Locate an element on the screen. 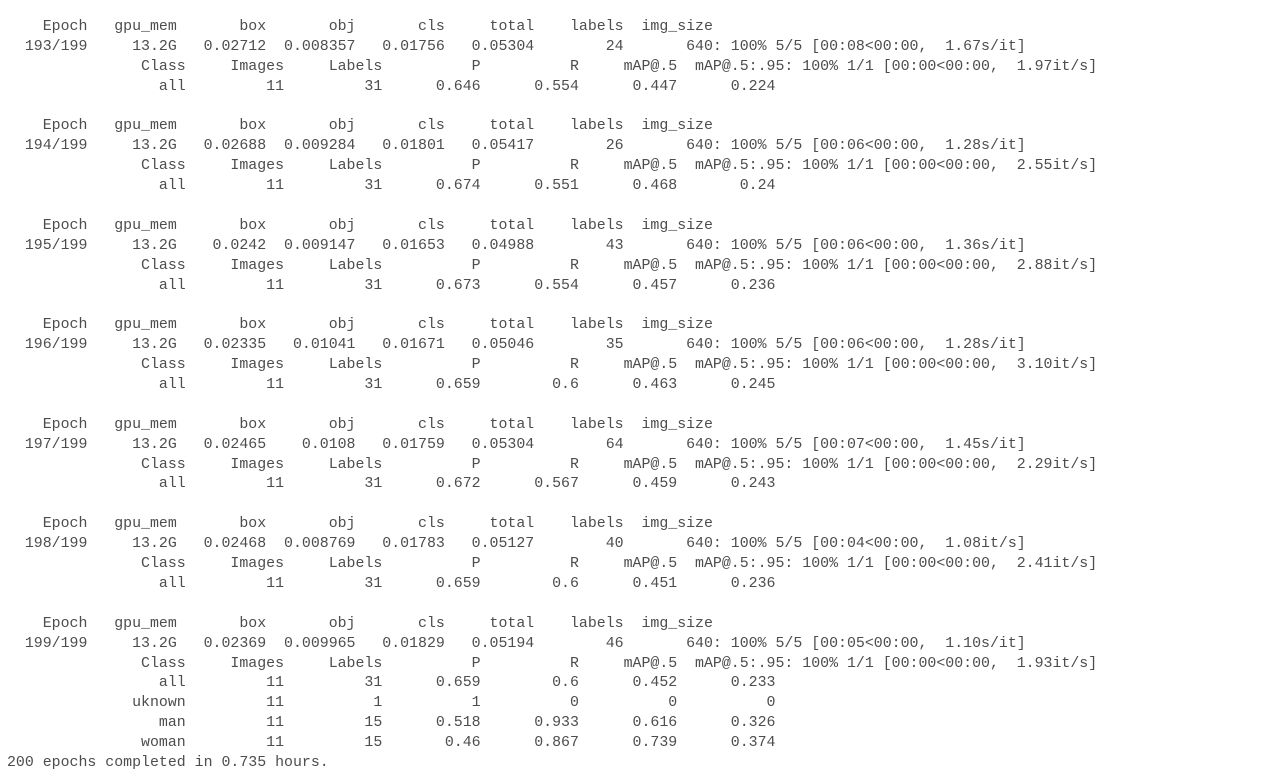 This screenshot has width=1274, height=777. terminal-line: all 11 31 0.659 0.6 0.463 0.245 is located at coordinates (391, 385).